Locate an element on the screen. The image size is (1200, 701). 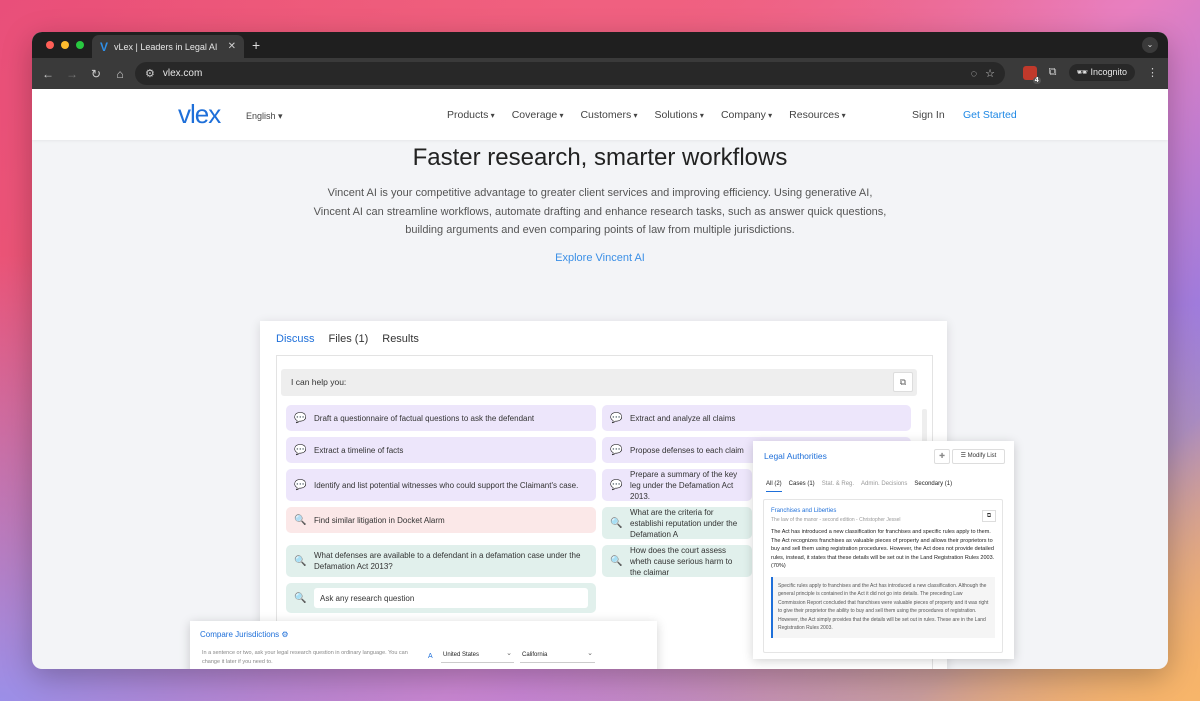
maximize-window-button is located at coordinates (80, 45).